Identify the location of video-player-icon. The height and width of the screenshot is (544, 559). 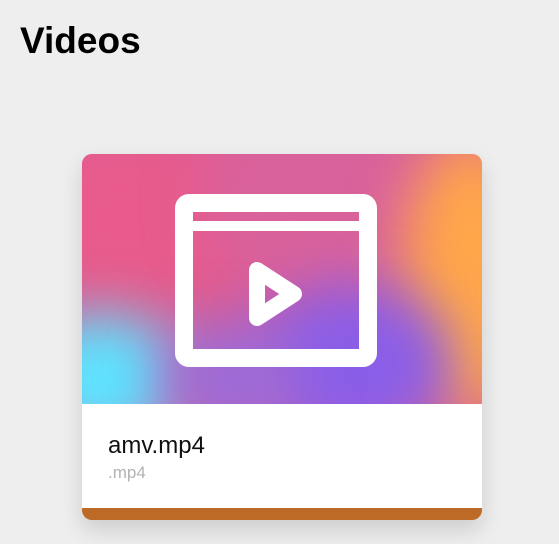
(276, 280).